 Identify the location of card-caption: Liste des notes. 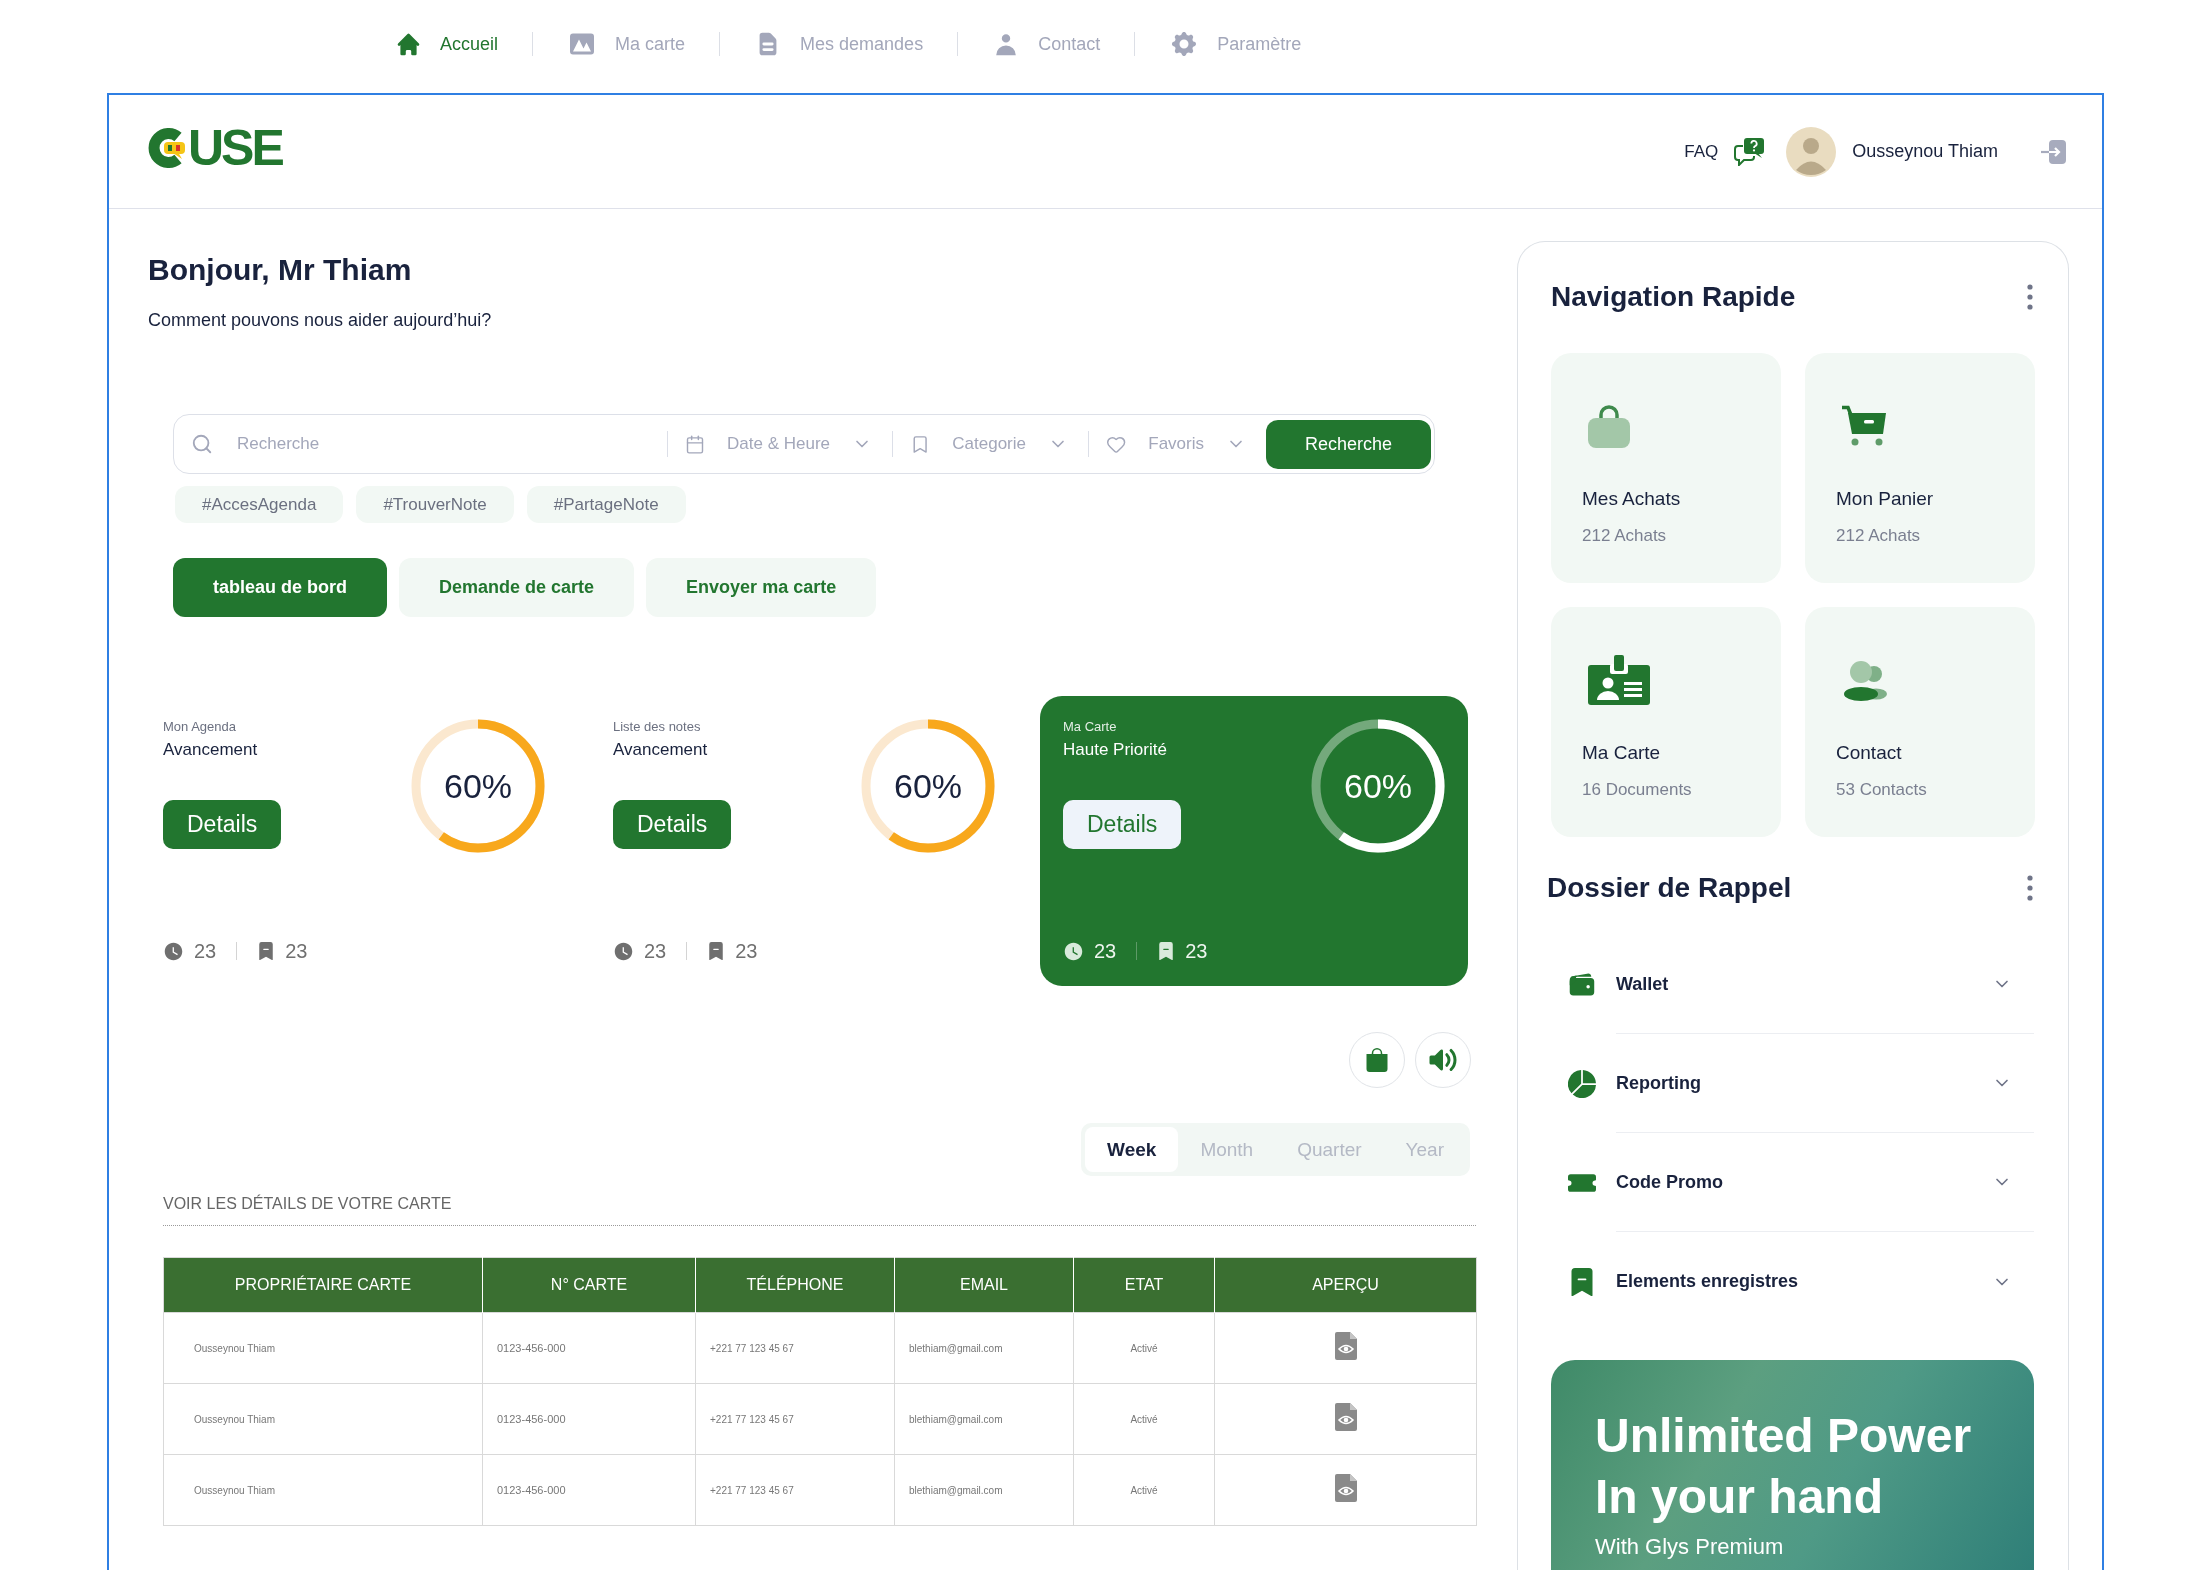
(657, 727).